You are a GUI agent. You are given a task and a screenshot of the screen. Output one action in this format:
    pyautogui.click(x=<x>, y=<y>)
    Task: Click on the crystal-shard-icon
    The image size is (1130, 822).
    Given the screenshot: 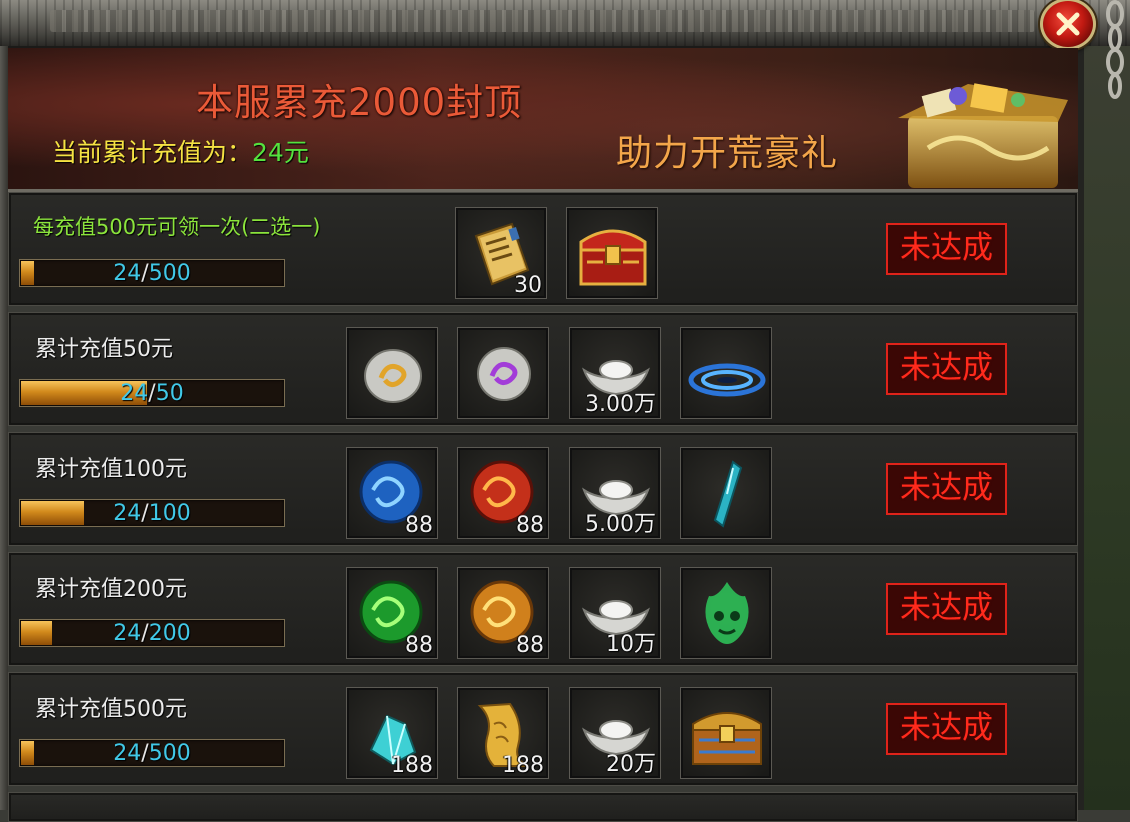 What is the action you would take?
    pyautogui.click(x=728, y=494)
    